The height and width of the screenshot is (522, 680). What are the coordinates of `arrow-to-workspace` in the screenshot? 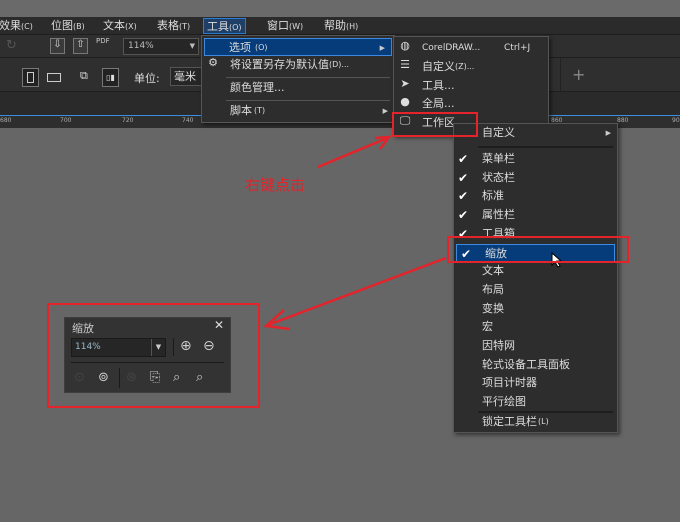 It's located at (351, 153).